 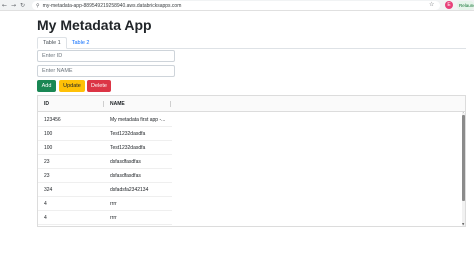 I want to click on cell-id: 123456, so click(x=52, y=120).